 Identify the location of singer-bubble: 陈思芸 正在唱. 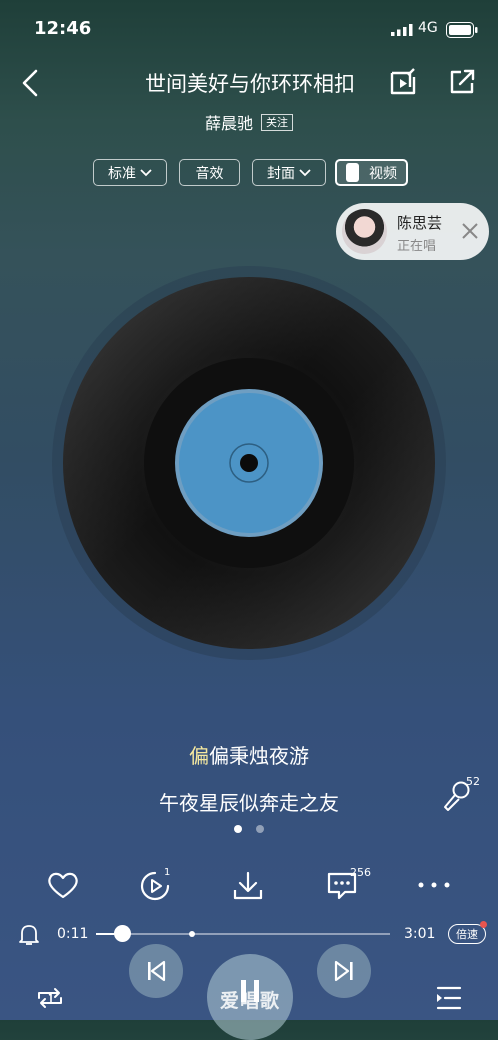
(412, 231).